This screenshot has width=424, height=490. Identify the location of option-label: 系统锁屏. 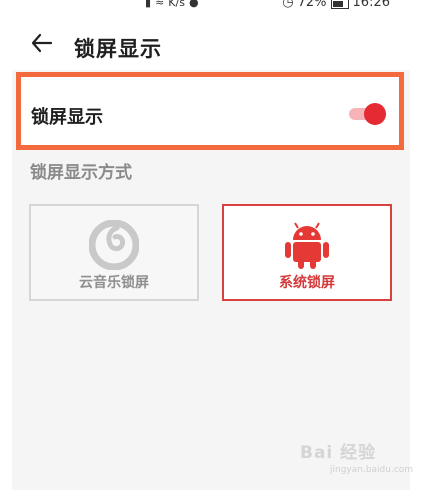
(307, 283).